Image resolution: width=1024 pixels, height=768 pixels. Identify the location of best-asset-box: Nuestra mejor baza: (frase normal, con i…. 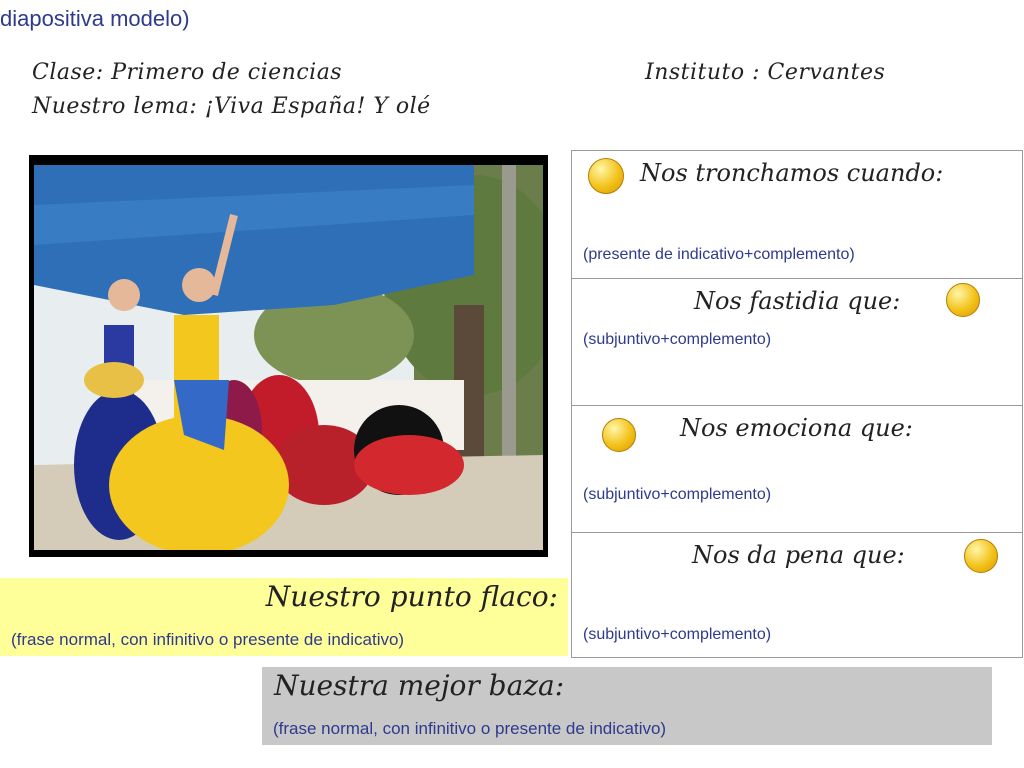
(627, 706).